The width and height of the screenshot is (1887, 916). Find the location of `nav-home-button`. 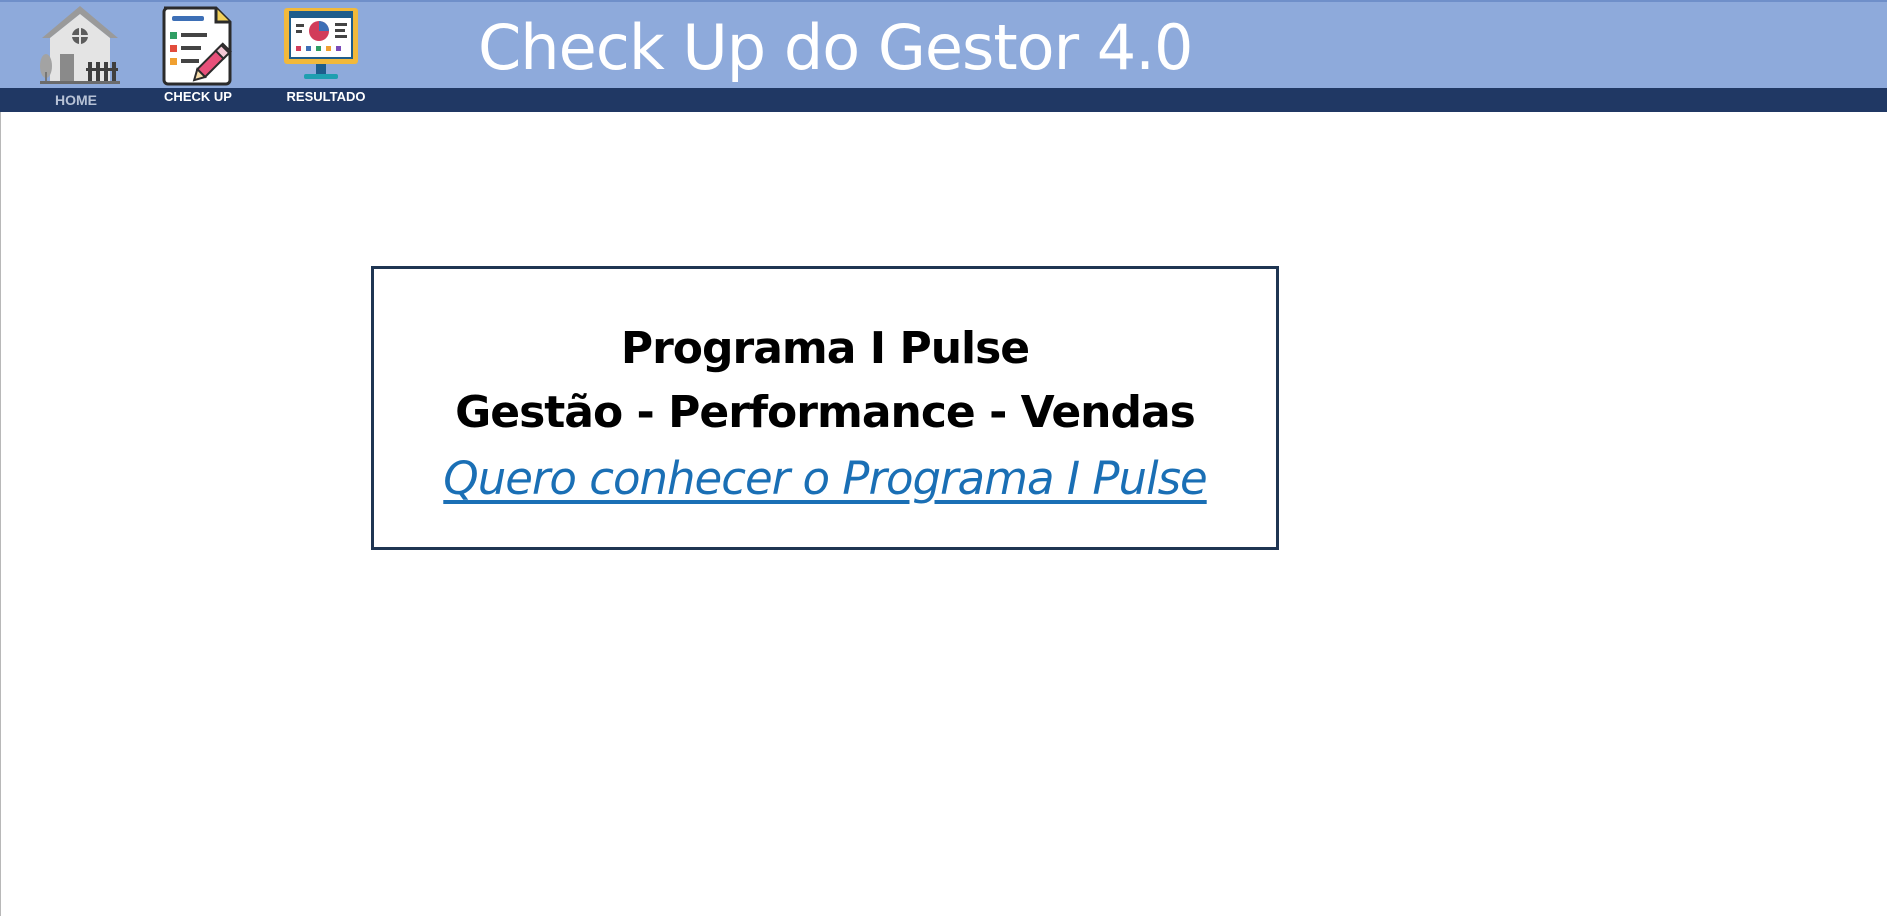

nav-home-button is located at coordinates (80, 44).